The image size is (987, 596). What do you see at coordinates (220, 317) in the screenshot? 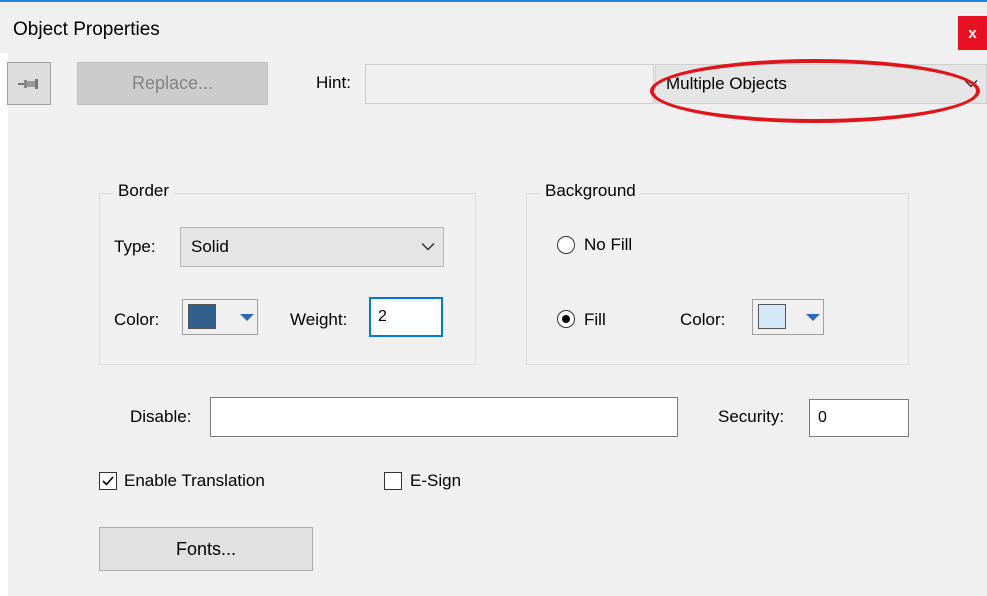
I see `border-color-picker` at bounding box center [220, 317].